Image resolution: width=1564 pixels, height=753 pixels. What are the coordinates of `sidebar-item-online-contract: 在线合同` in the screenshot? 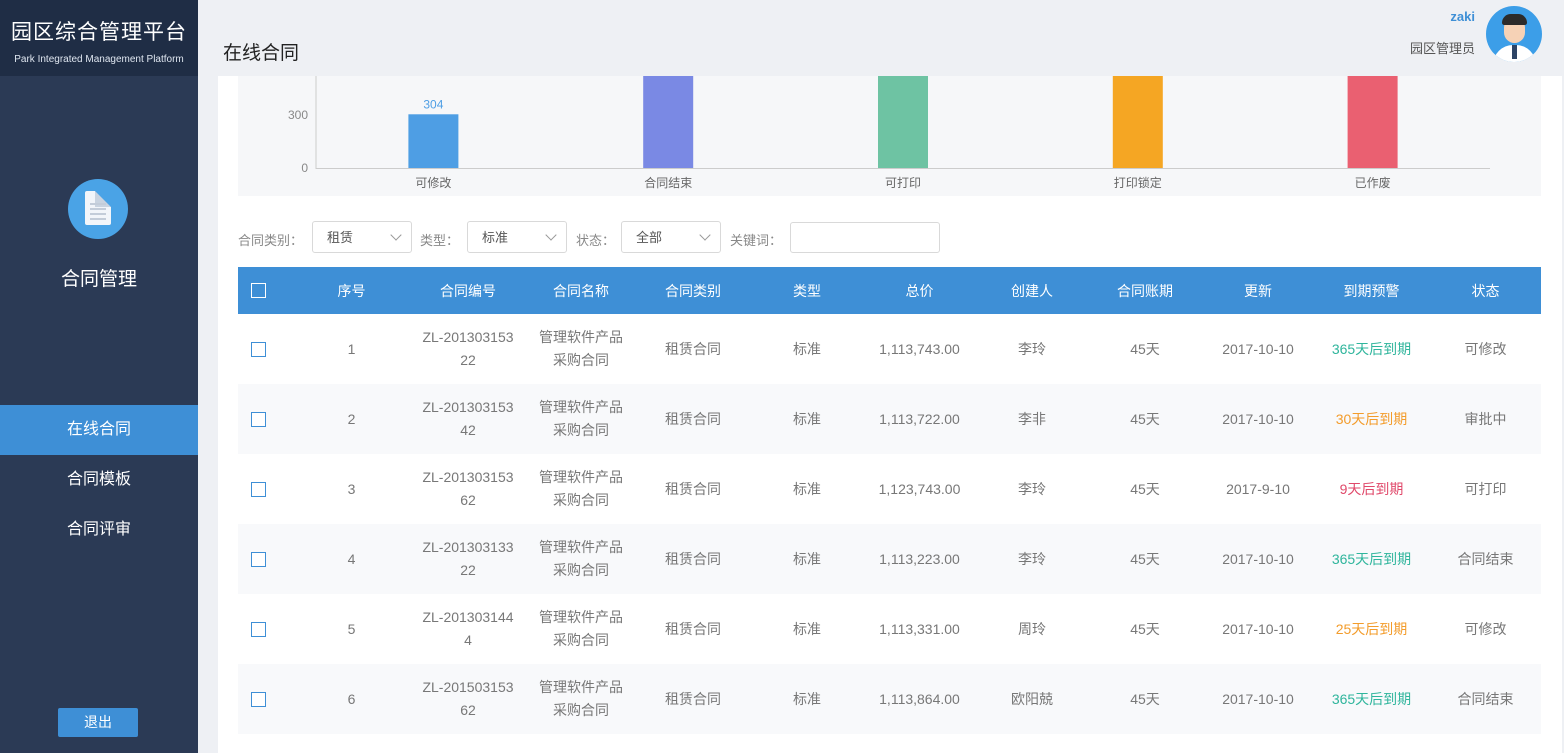 It's located at (99, 430).